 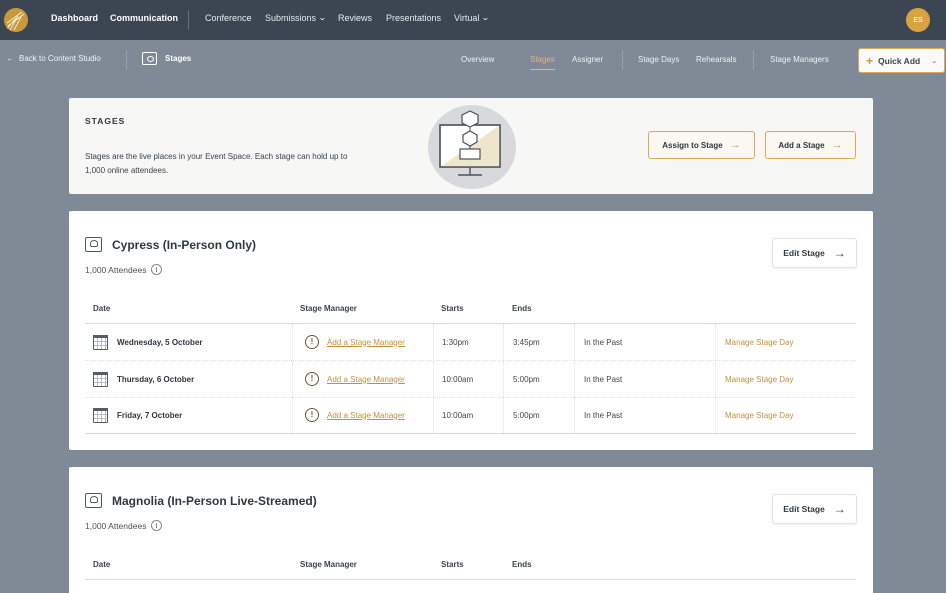 I want to click on nav-conference: Conference, so click(x=228, y=18).